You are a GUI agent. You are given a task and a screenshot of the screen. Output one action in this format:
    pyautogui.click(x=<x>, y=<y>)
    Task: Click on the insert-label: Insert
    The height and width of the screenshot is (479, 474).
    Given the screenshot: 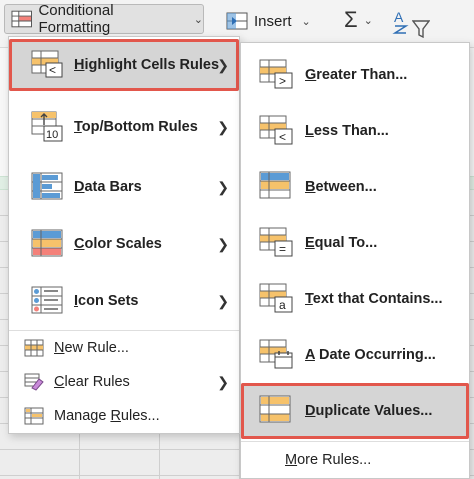 What is the action you would take?
    pyautogui.click(x=273, y=21)
    